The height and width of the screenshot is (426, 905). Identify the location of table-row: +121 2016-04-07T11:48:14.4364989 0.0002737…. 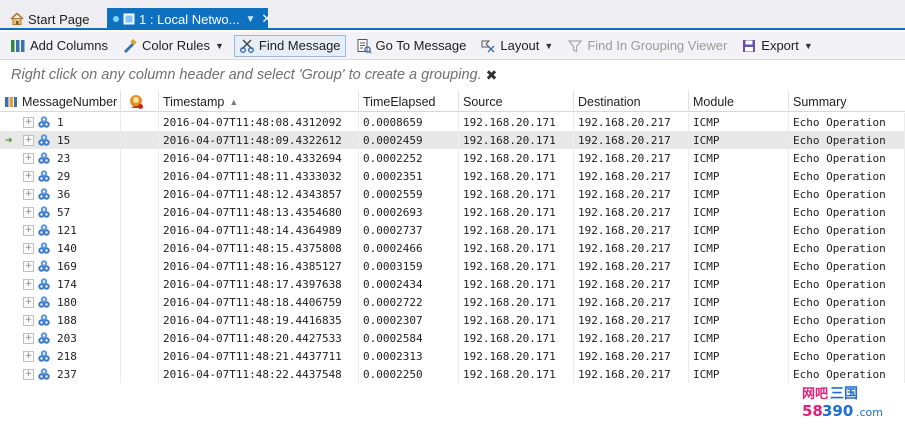
(452, 230).